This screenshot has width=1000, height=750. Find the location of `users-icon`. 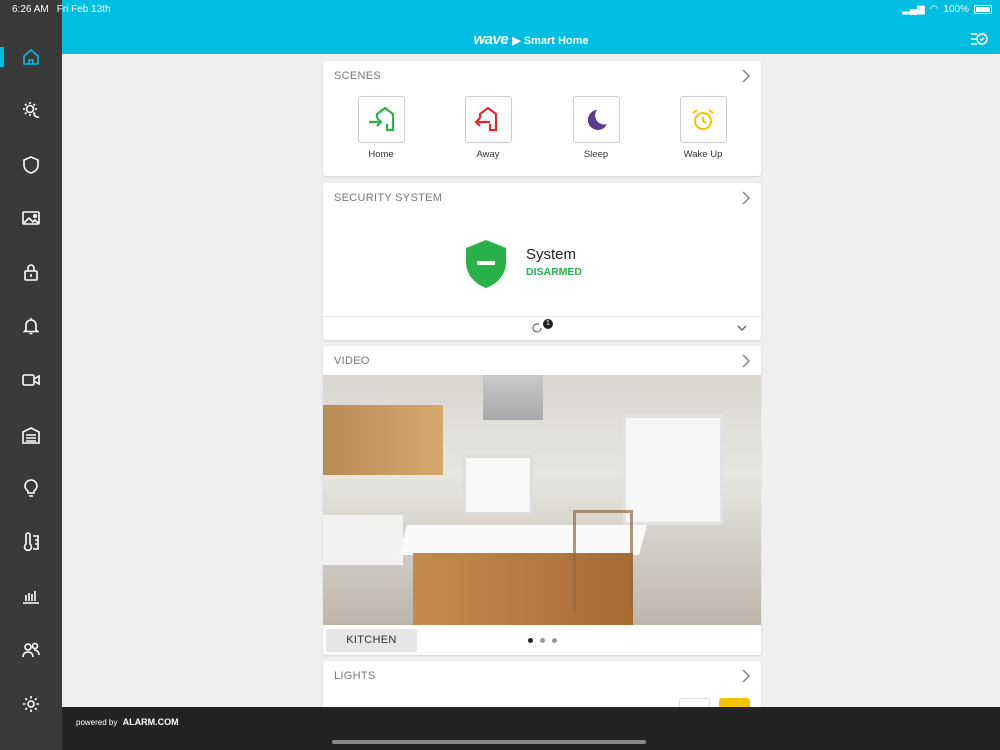

users-icon is located at coordinates (31, 650).